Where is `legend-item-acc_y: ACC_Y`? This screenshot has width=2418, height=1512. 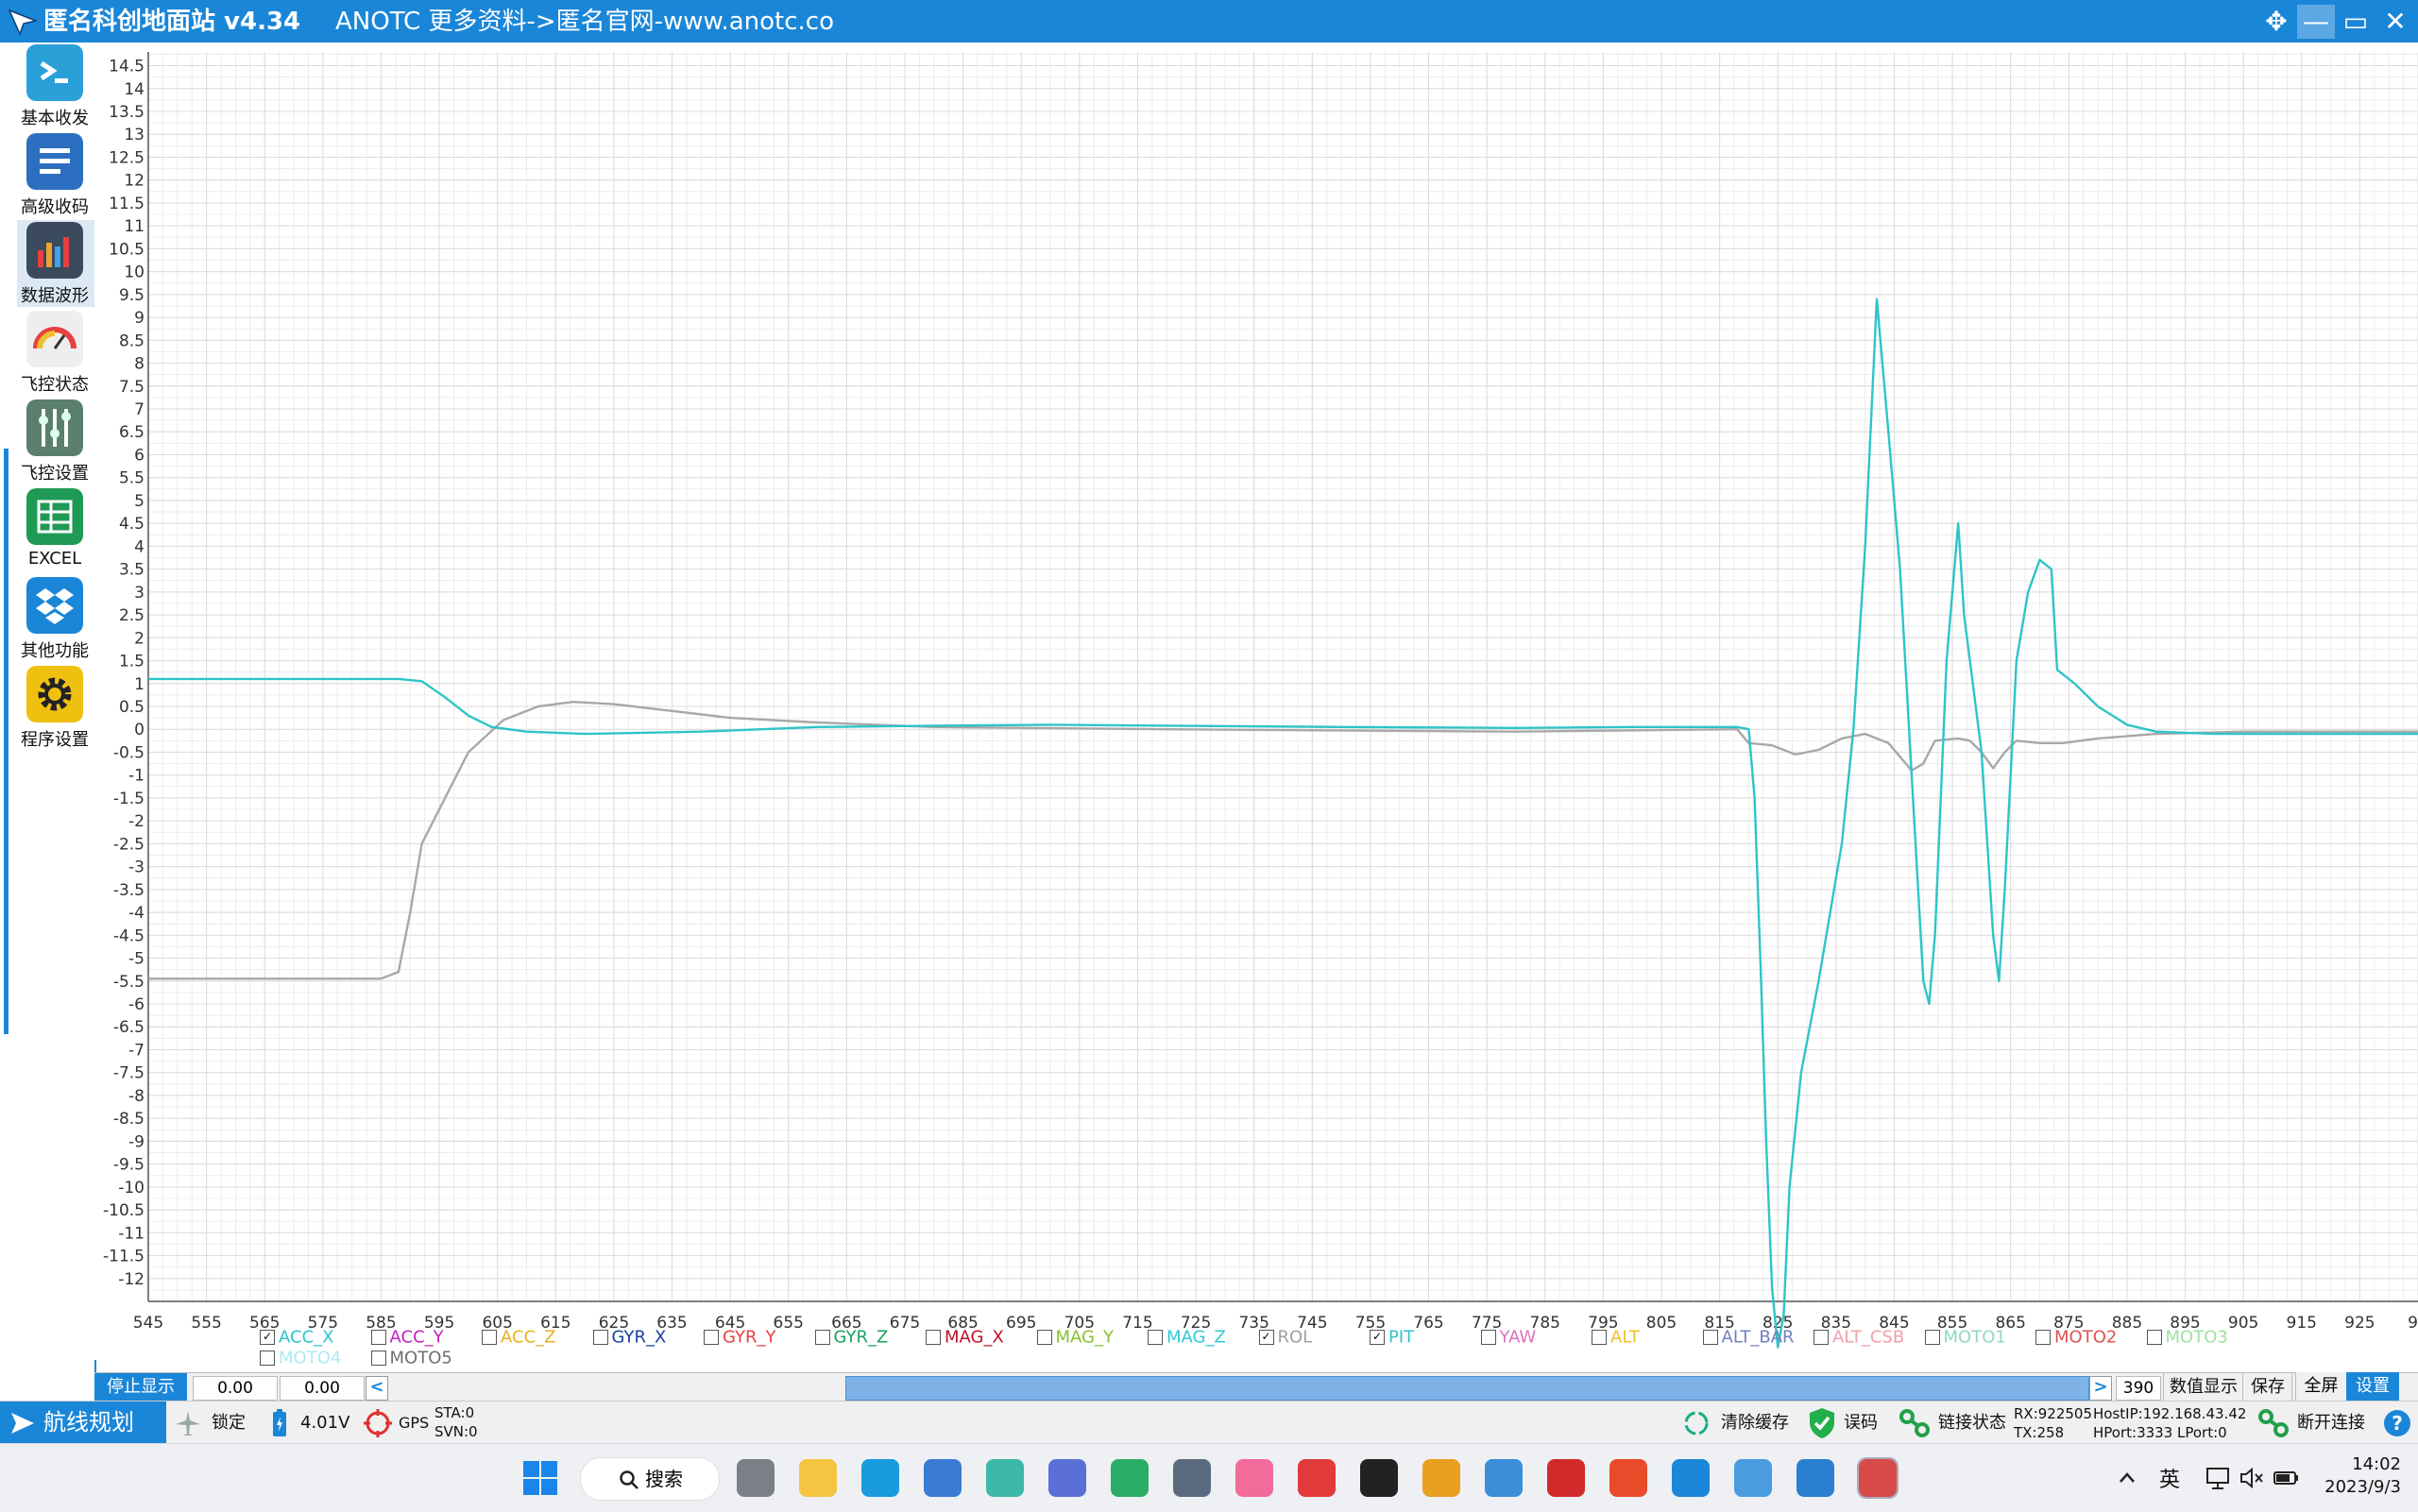 legend-item-acc_y: ACC_Y is located at coordinates (407, 1337).